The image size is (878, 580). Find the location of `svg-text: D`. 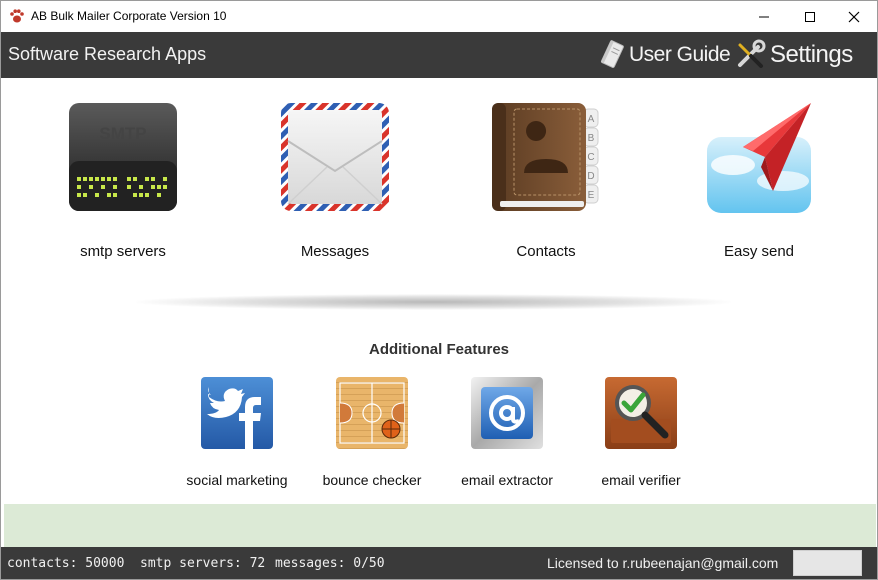

svg-text: D is located at coordinates (590, 176).